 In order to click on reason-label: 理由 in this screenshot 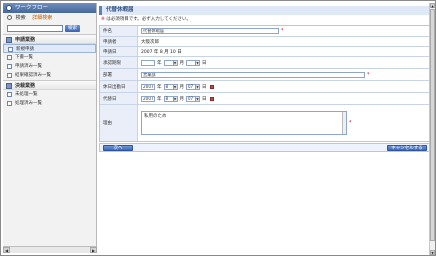, I will do `click(119, 123)`.